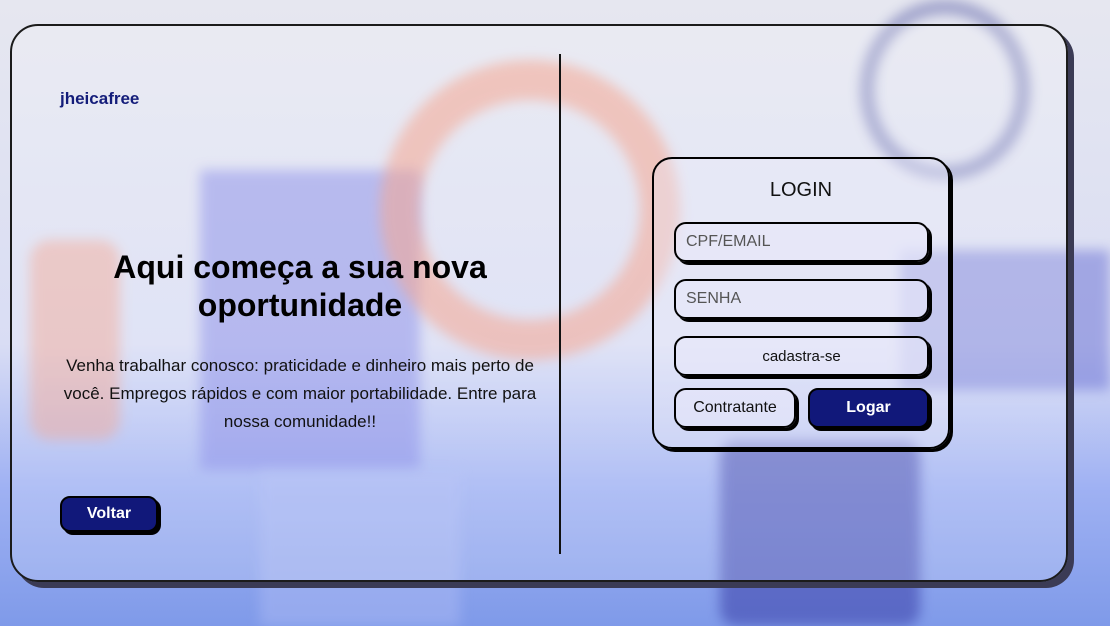 The image size is (1110, 626). What do you see at coordinates (560, 304) in the screenshot?
I see `vertical-divider` at bounding box center [560, 304].